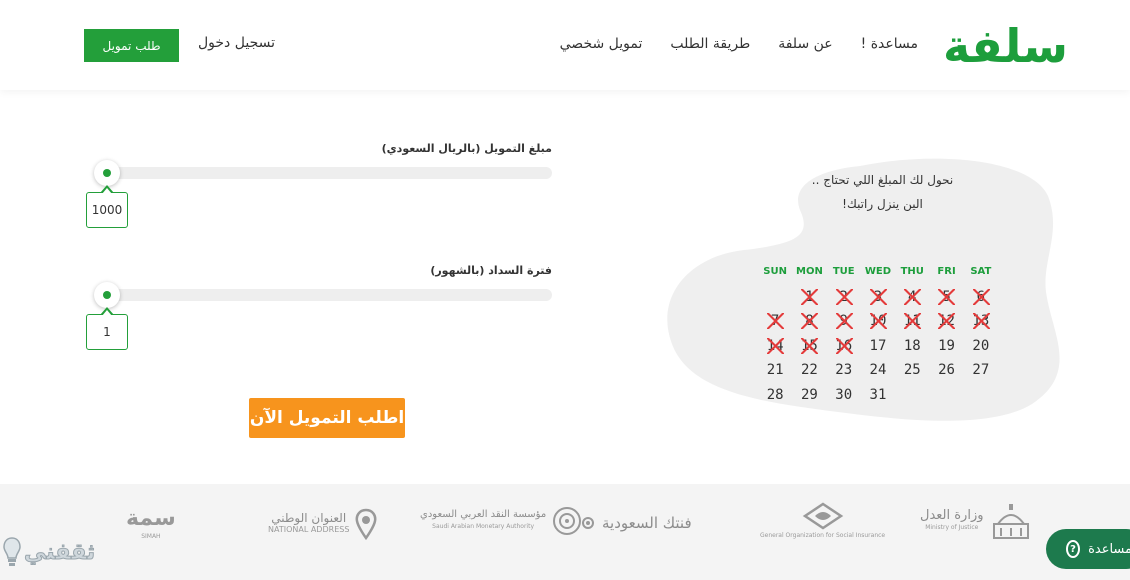  Describe the element at coordinates (952, 515) in the screenshot. I see `justice-main-text: وزارة العدل` at that location.